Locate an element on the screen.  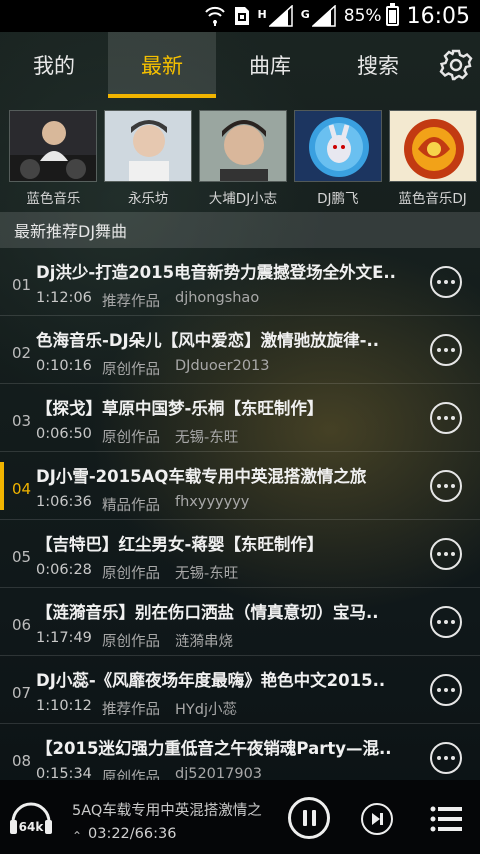
featured-artists: 蓝色音乐 永乐坊 大埔DJ小志 DJ鹏飞 蓝色音乐DJ is located at coordinates (240, 154).